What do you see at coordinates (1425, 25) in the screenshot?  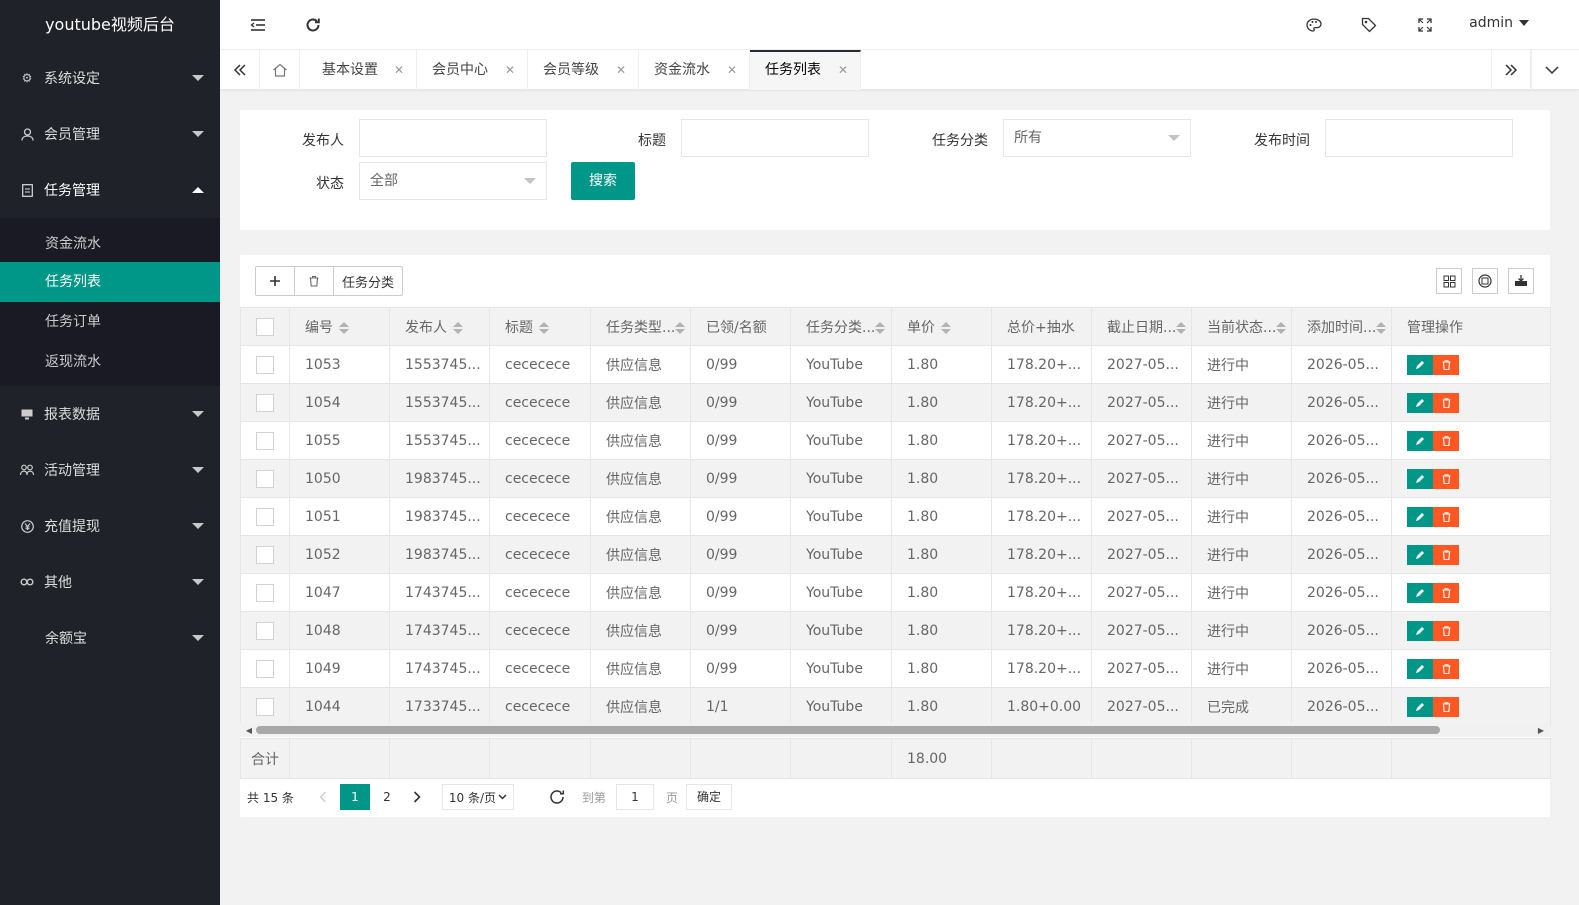 I see `fullscreen-icon` at bounding box center [1425, 25].